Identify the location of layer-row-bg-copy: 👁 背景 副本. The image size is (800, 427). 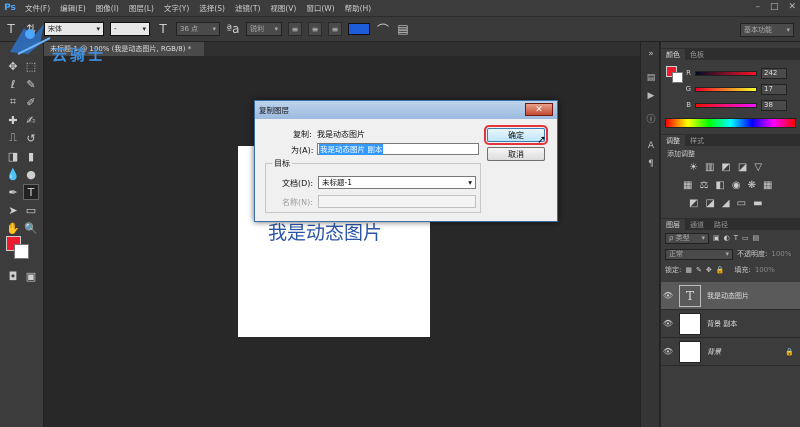
(730, 324).